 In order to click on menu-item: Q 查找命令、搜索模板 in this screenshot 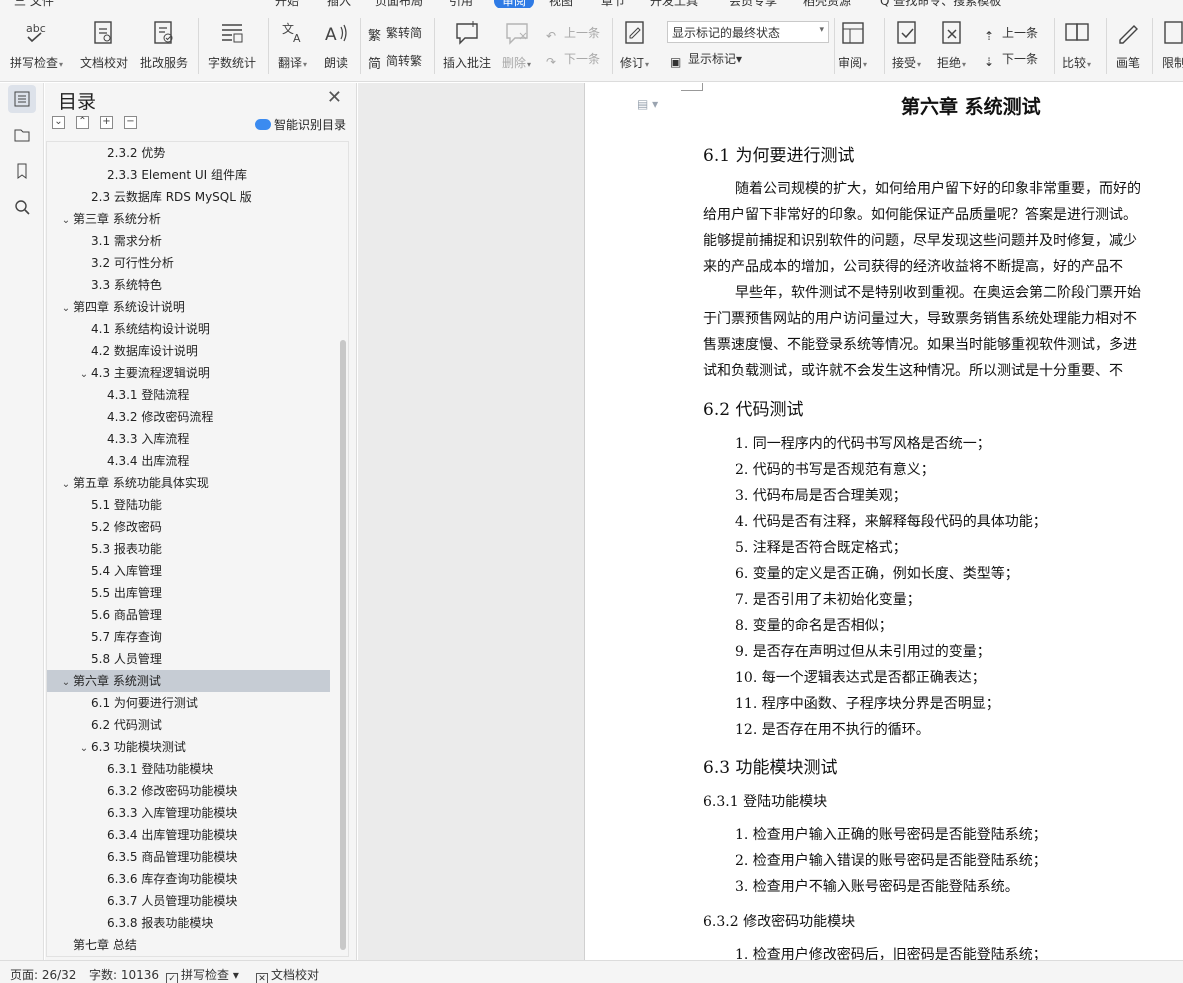, I will do `click(940, 4)`.